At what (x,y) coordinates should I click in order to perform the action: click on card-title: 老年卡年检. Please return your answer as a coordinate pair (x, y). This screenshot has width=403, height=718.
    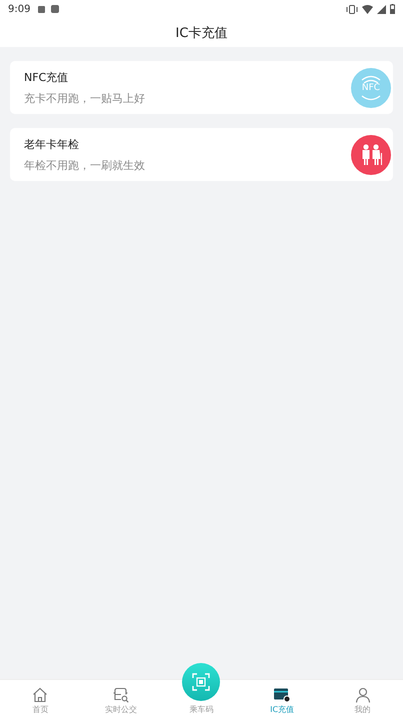
    Looking at the image, I should click on (52, 144).